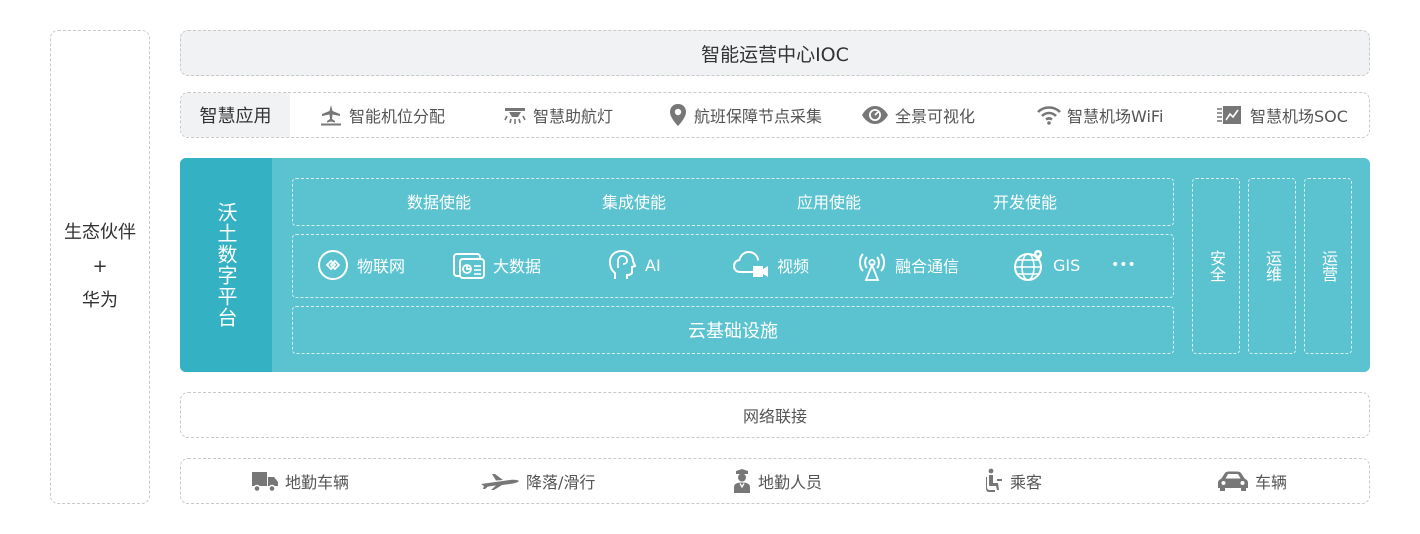 The image size is (1420, 534). I want to click on big-data-icon, so click(469, 266).